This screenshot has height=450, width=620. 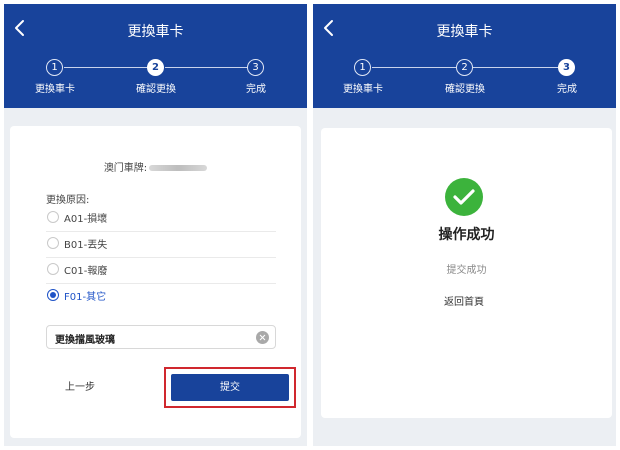 What do you see at coordinates (86, 271) in the screenshot?
I see `option-label: C01-報廢` at bounding box center [86, 271].